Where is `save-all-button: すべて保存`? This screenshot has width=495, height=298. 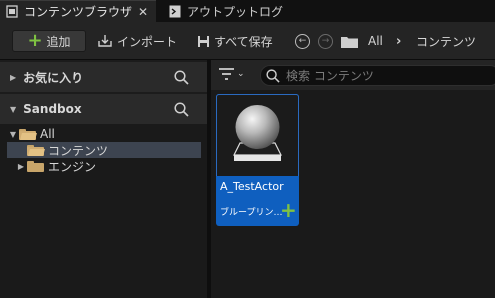
save-all-button: すべて保存 is located at coordinates (235, 41).